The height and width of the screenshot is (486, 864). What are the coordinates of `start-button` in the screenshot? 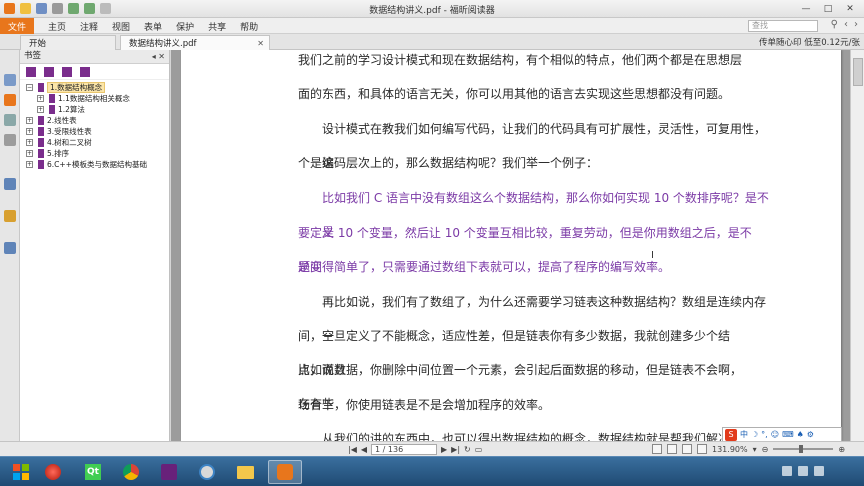 It's located at (21, 472).